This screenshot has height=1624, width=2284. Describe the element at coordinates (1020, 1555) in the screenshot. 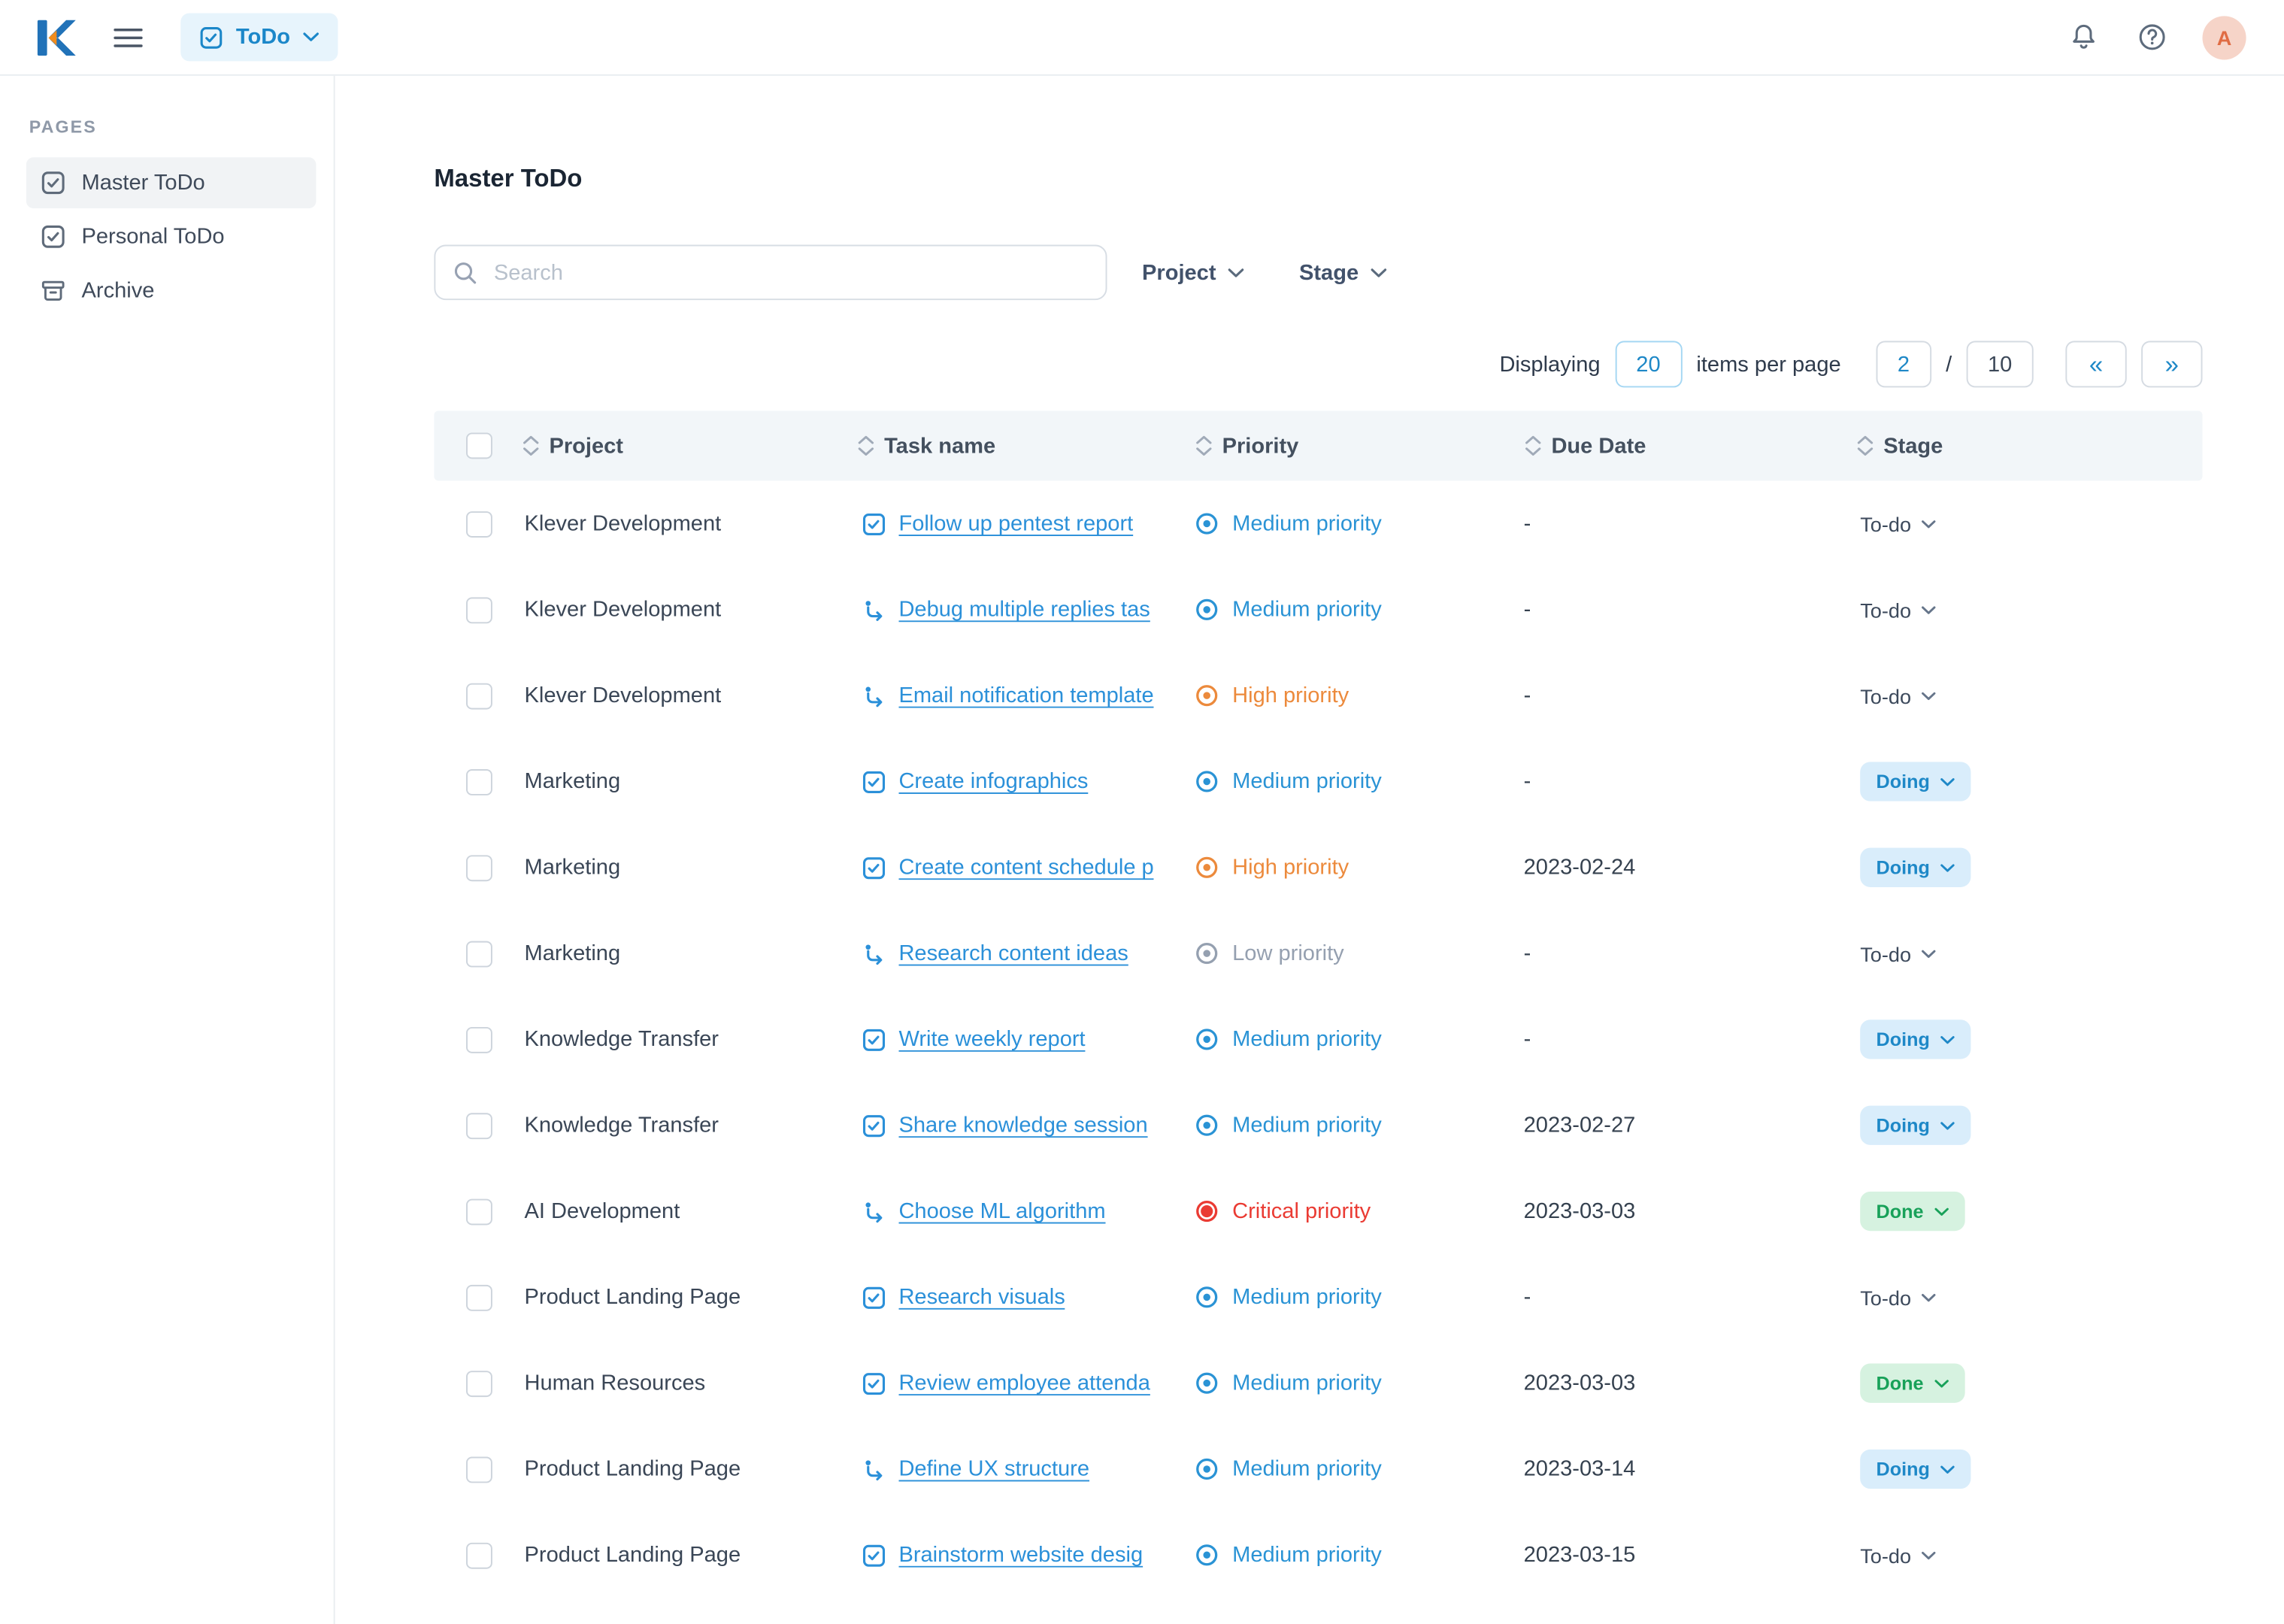

I see `task-link: Brainstorm website desig` at that location.